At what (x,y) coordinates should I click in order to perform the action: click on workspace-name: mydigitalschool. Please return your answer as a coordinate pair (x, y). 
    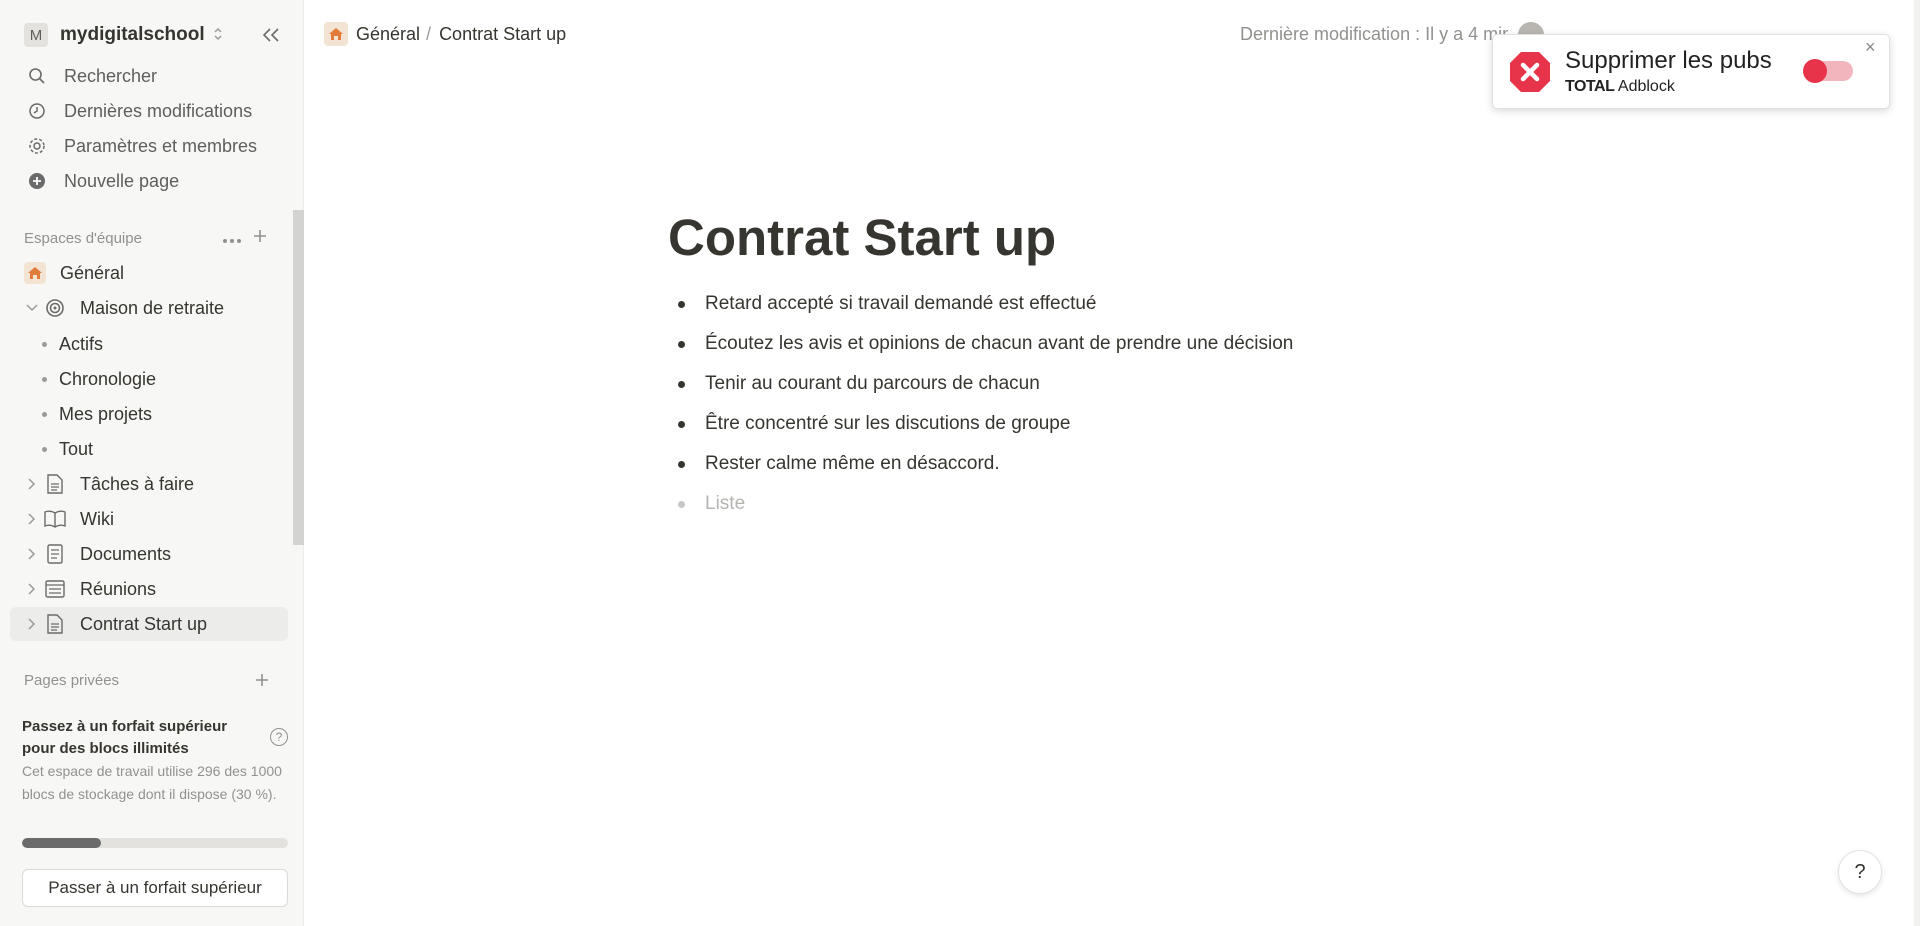
    Looking at the image, I should click on (132, 34).